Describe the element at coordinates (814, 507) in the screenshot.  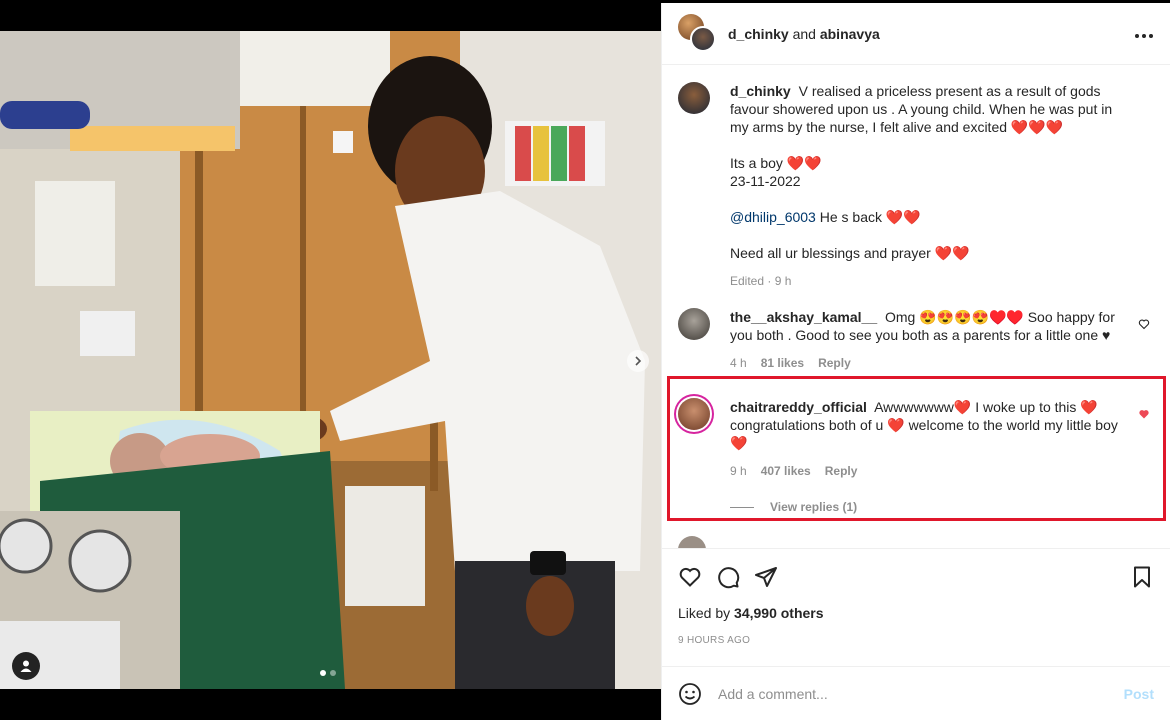
I see `view-replies-label: View replies (1)` at that location.